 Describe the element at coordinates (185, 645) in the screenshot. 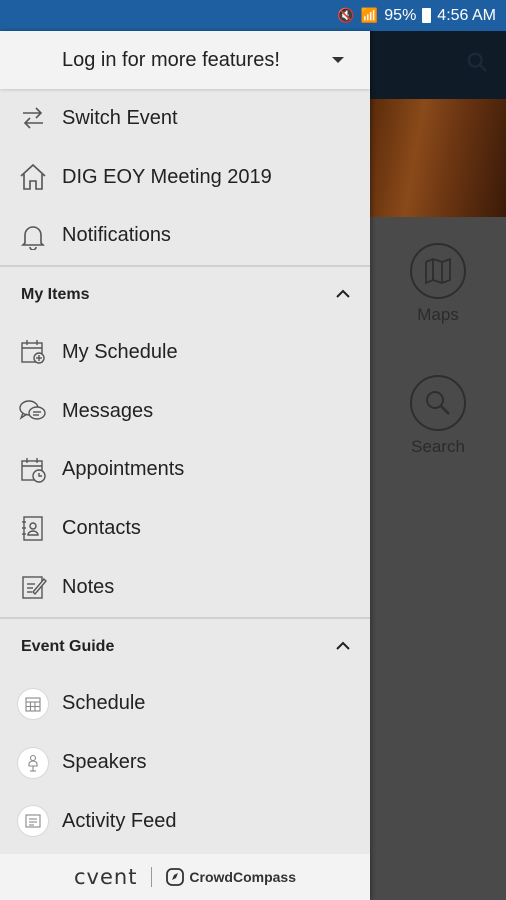

I see `event-guide-section-header: Event Guide` at that location.